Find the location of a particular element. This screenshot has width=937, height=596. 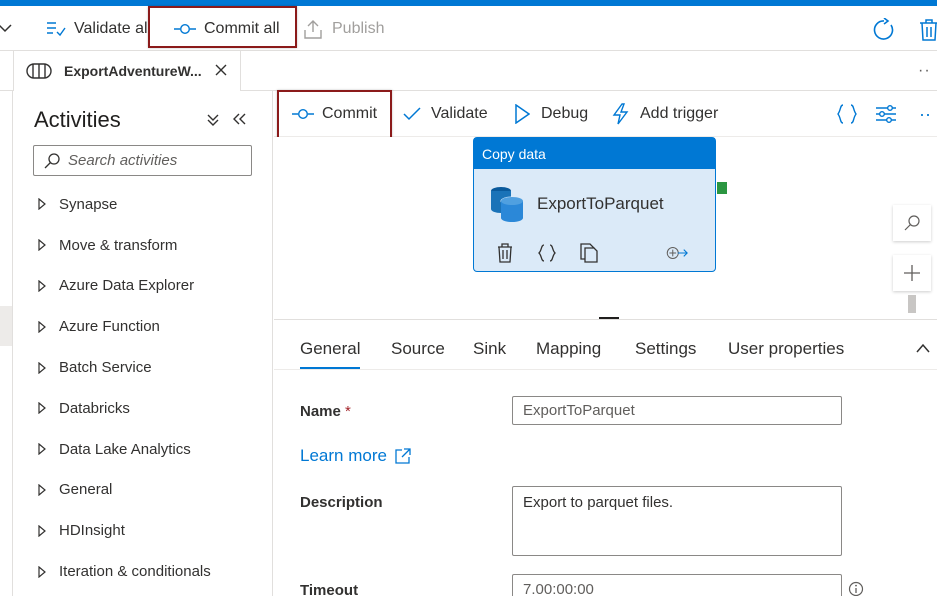

activity-category-data-lake-analytics: Data Lake Analytics is located at coordinates (153, 449).